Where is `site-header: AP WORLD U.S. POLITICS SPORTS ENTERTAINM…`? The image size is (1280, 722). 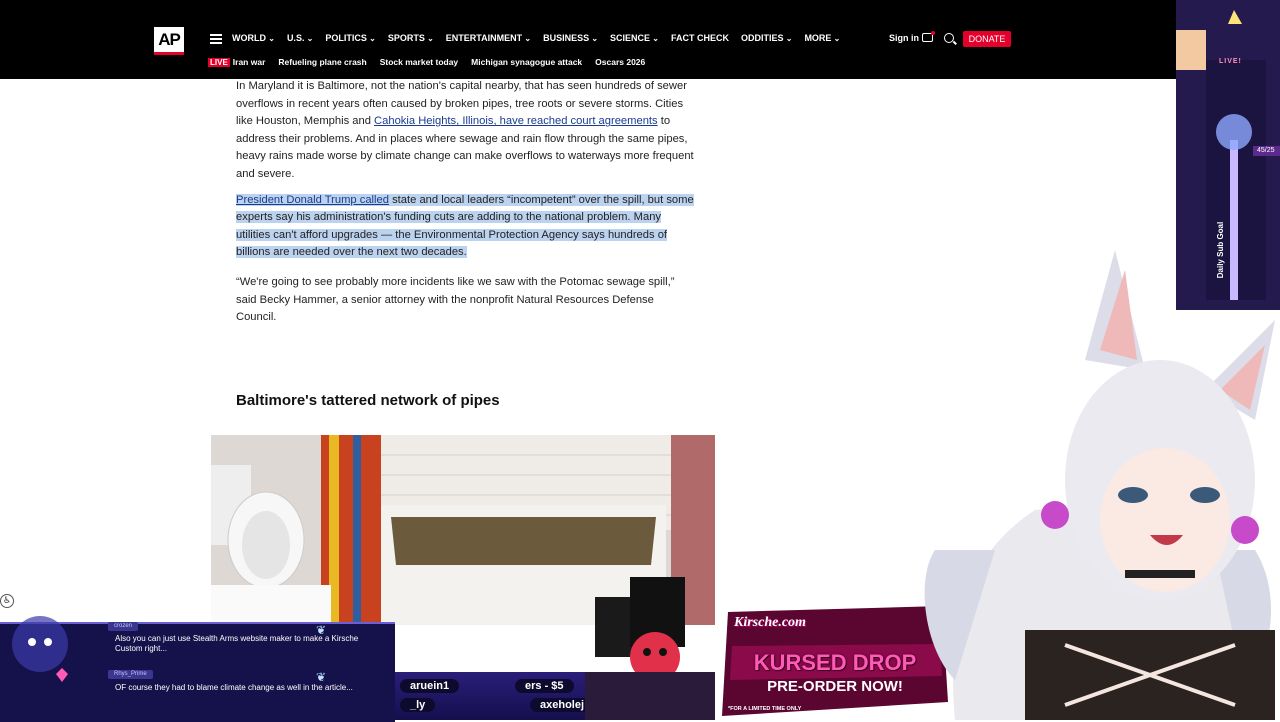 site-header: AP WORLD U.S. POLITICS SPORTS ENTERTAINM… is located at coordinates (640, 39).